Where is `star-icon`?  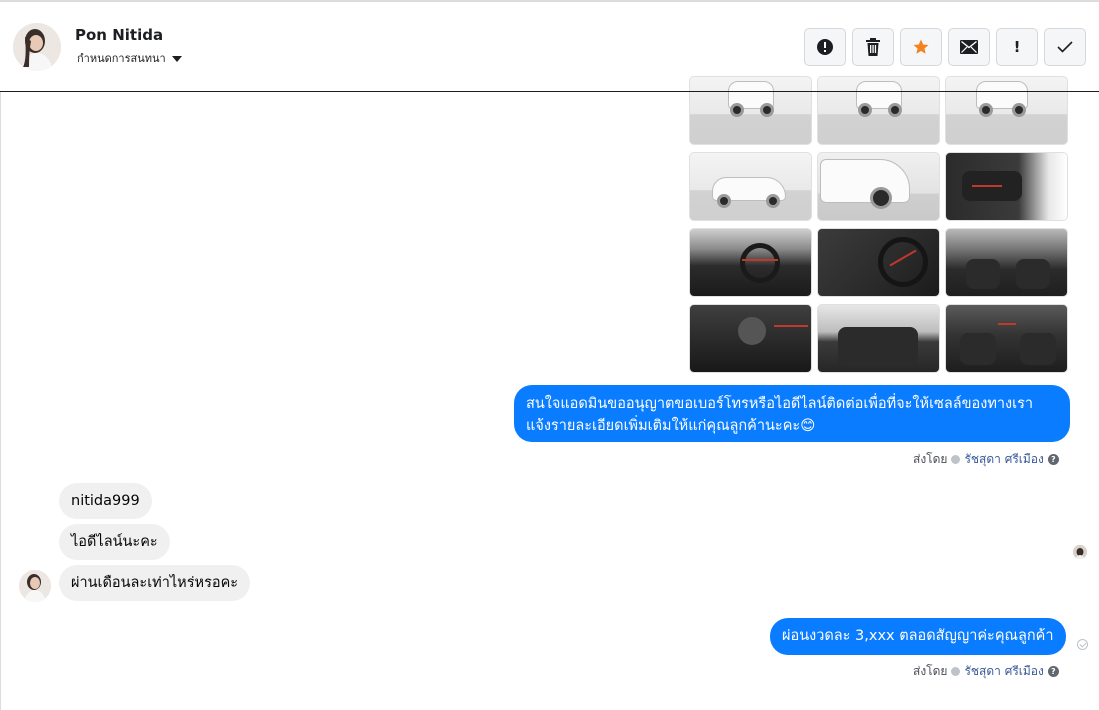
star-icon is located at coordinates (921, 46).